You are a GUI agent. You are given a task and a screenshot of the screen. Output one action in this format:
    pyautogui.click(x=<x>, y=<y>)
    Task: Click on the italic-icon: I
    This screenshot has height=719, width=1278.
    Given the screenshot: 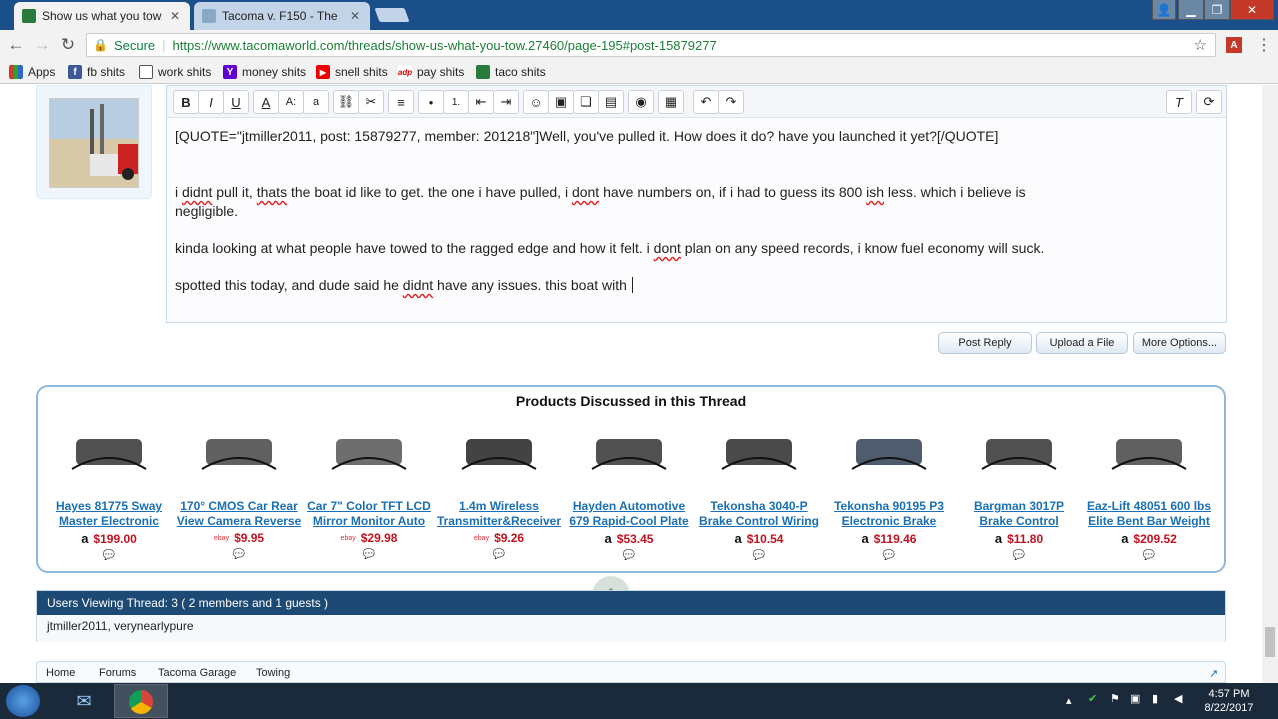 What is the action you would take?
    pyautogui.click(x=211, y=102)
    